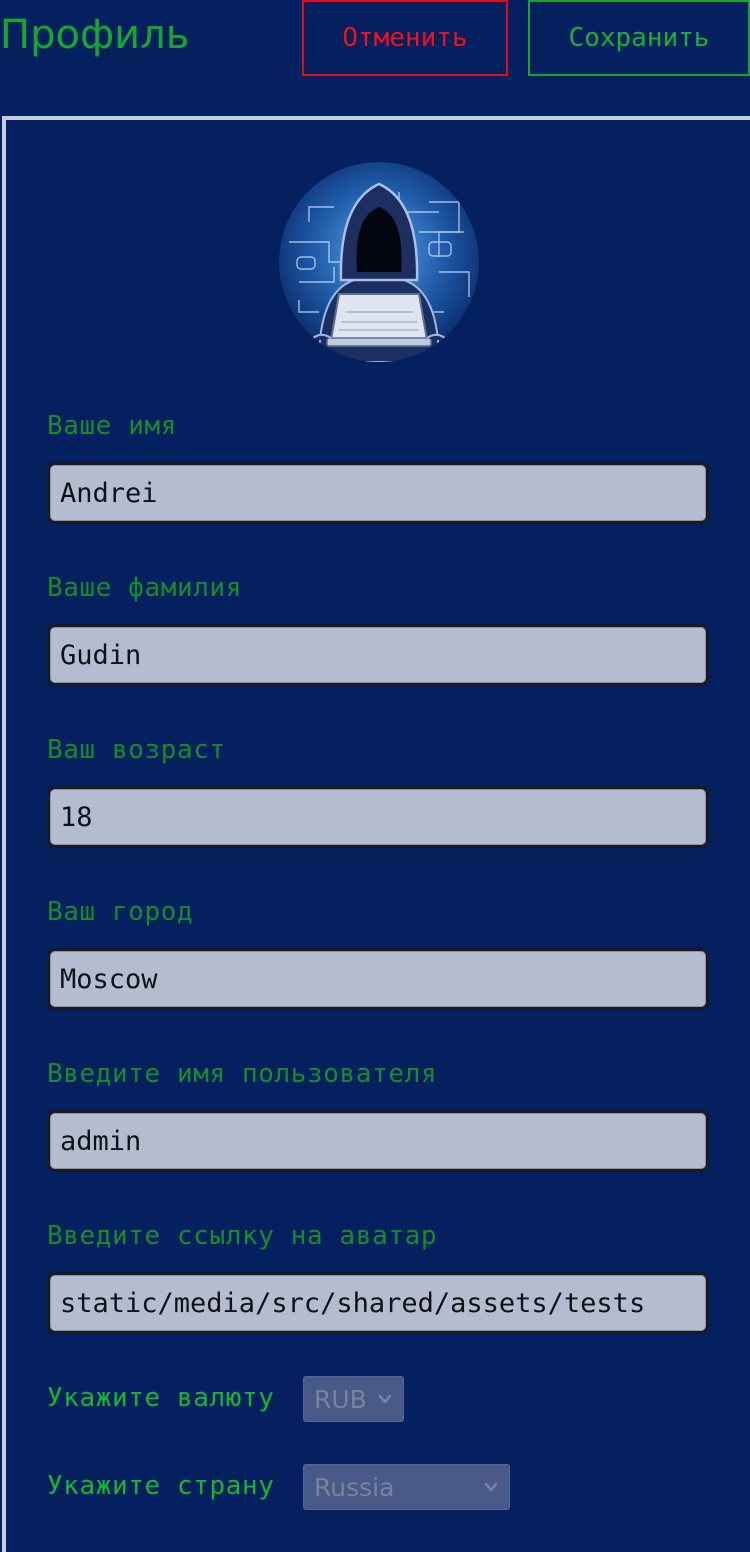  Describe the element at coordinates (378, 1303) in the screenshot. I see `avatar-url-input` at that location.